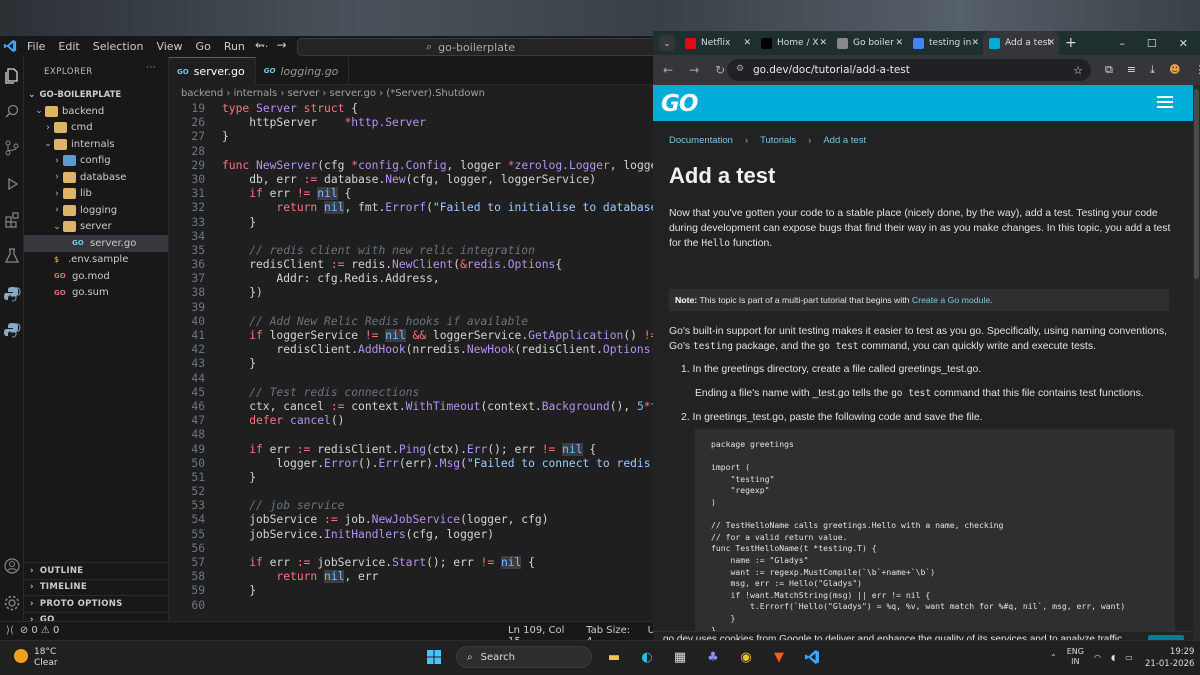 The width and height of the screenshot is (1200, 675). Describe the element at coordinates (779, 657) in the screenshot. I see `brave-icon: ▼` at that location.